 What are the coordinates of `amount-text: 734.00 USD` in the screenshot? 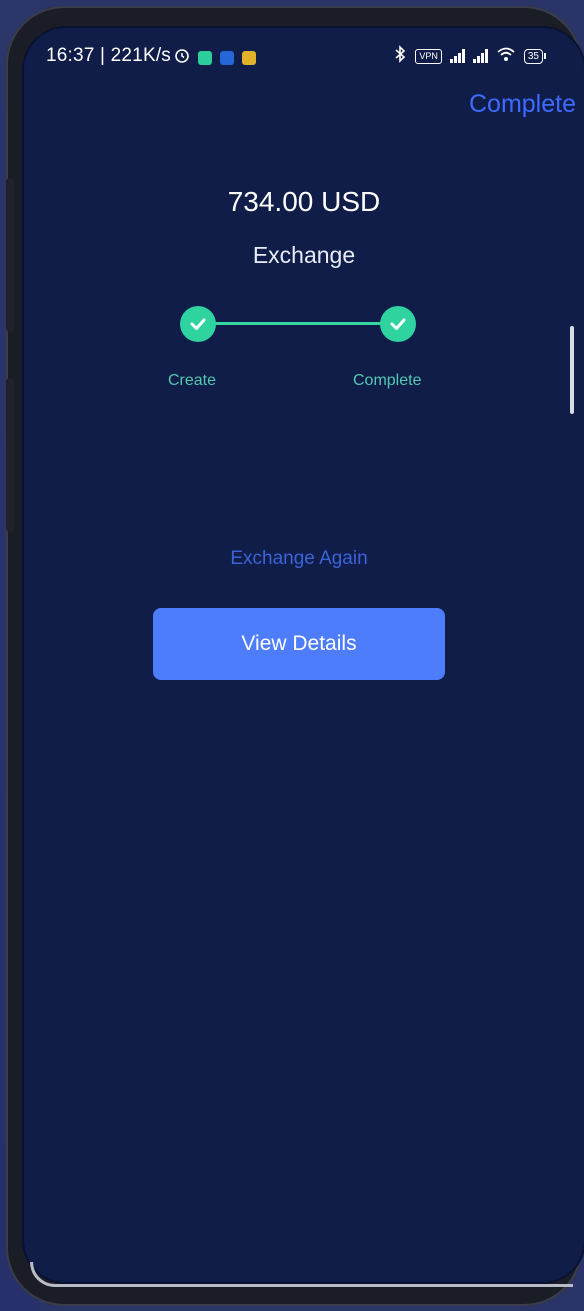 It's located at (304, 201).